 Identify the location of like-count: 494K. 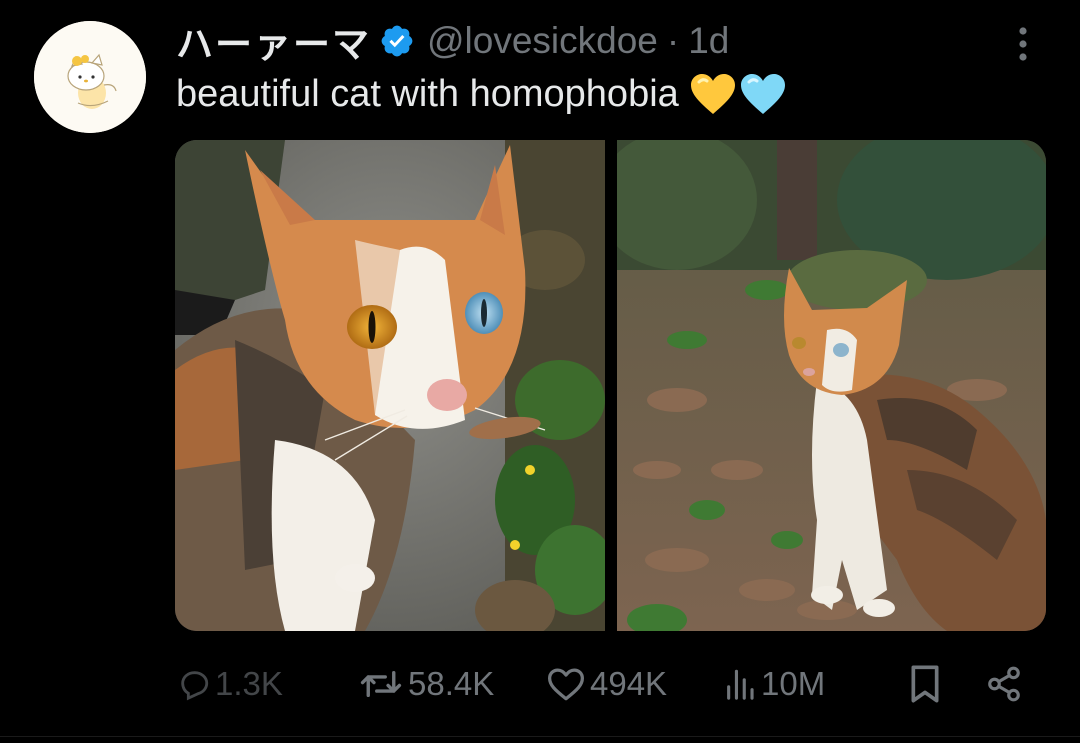
(629, 683).